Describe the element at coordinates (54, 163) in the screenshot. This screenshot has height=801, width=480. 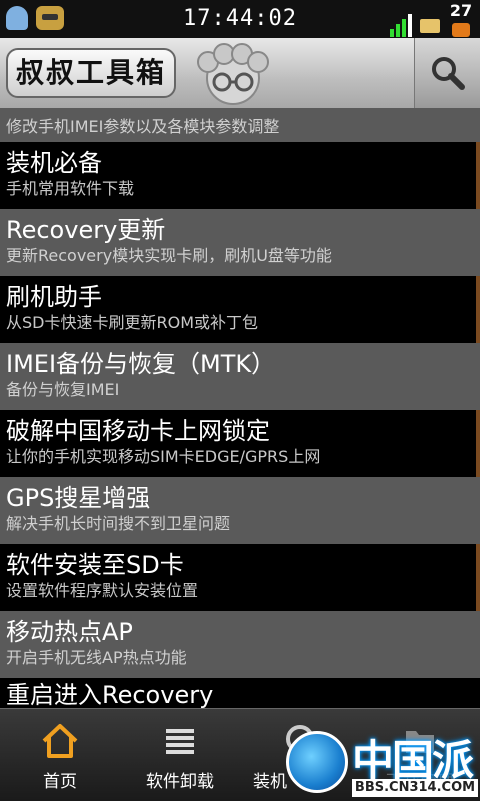
I see `list-item-title: 装机必备` at that location.